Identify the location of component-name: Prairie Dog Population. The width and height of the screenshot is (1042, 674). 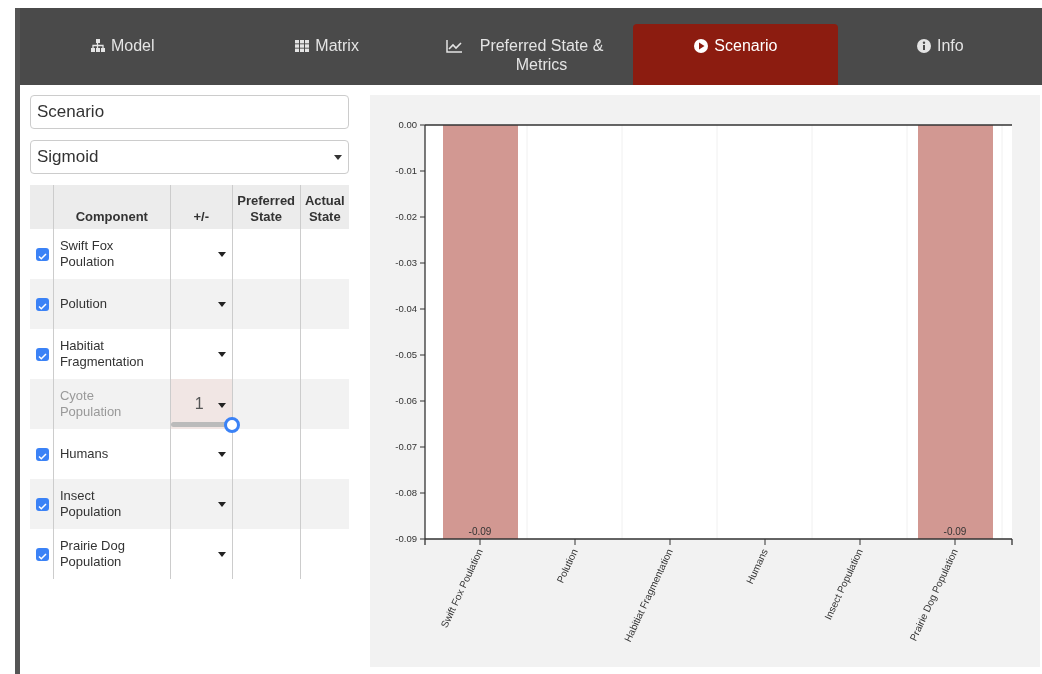
(112, 554).